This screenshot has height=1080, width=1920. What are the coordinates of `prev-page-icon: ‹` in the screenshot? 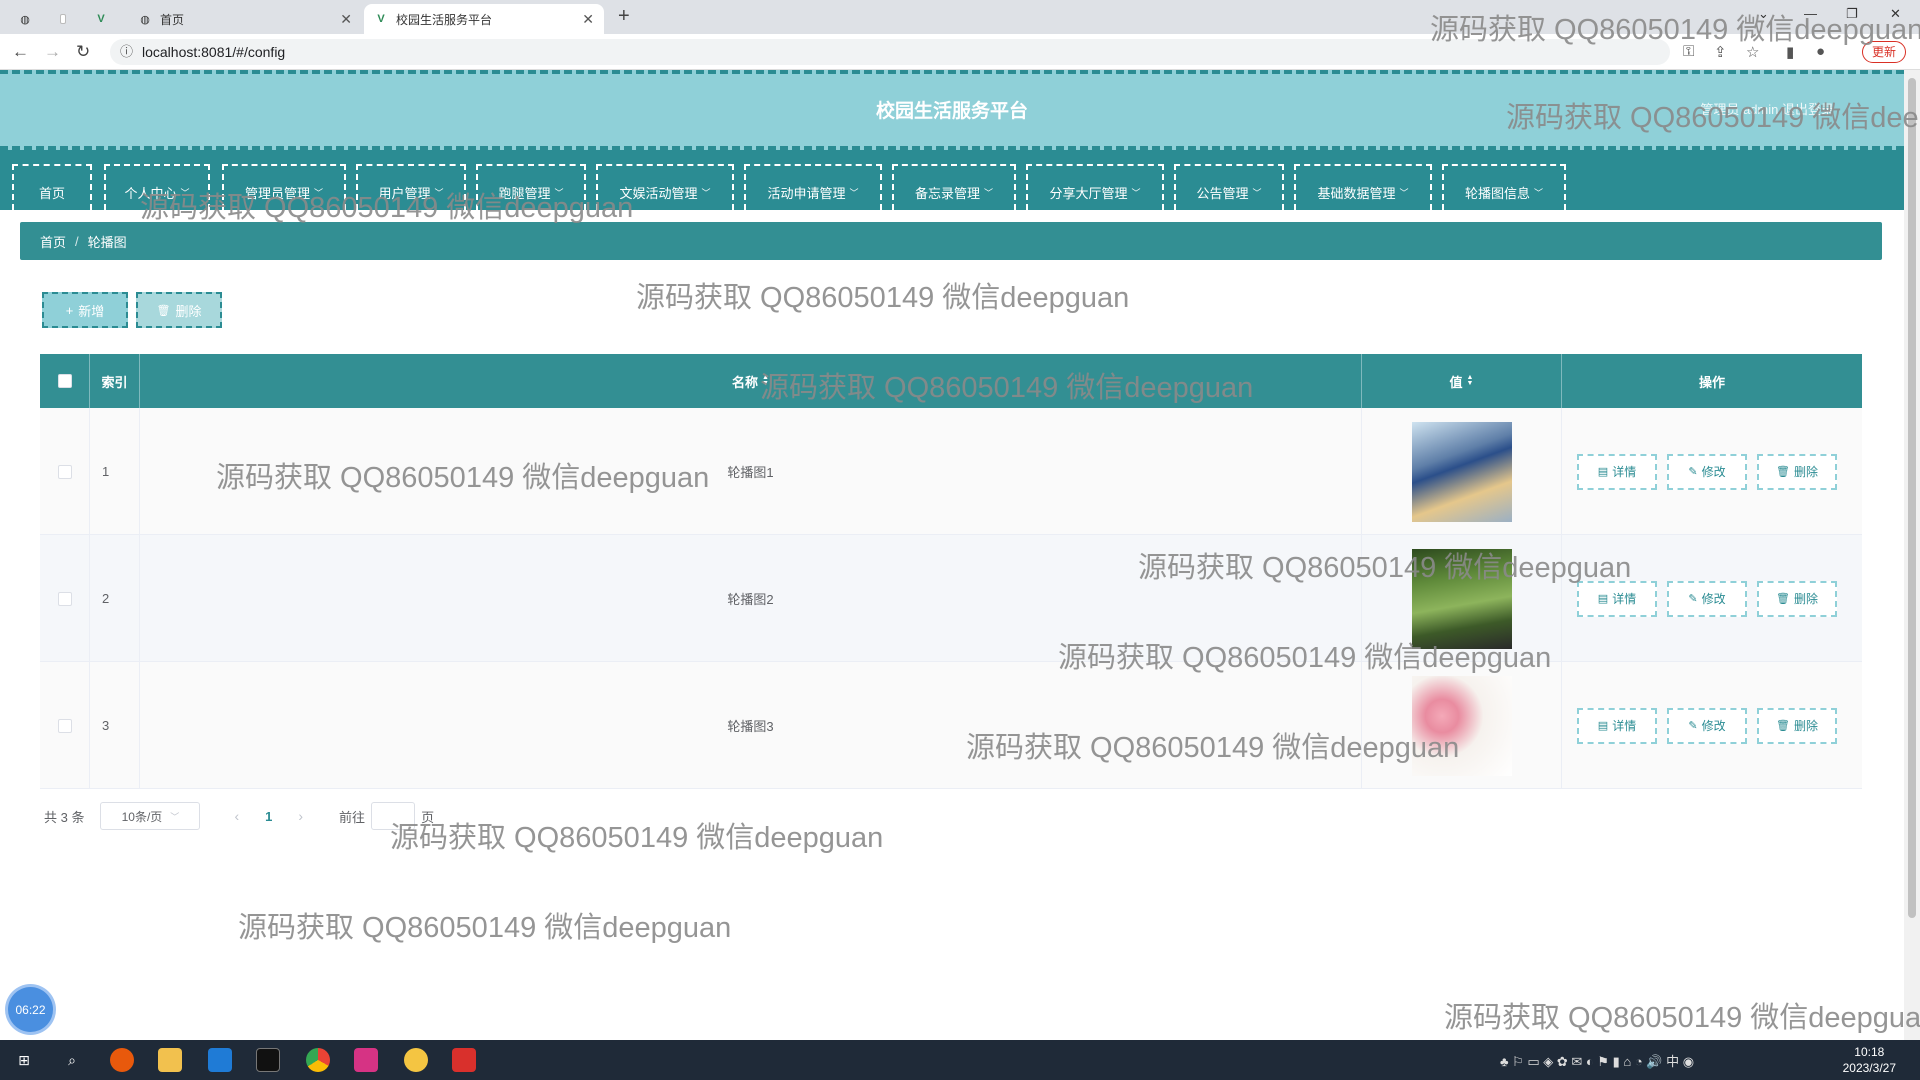 It's located at (236, 816).